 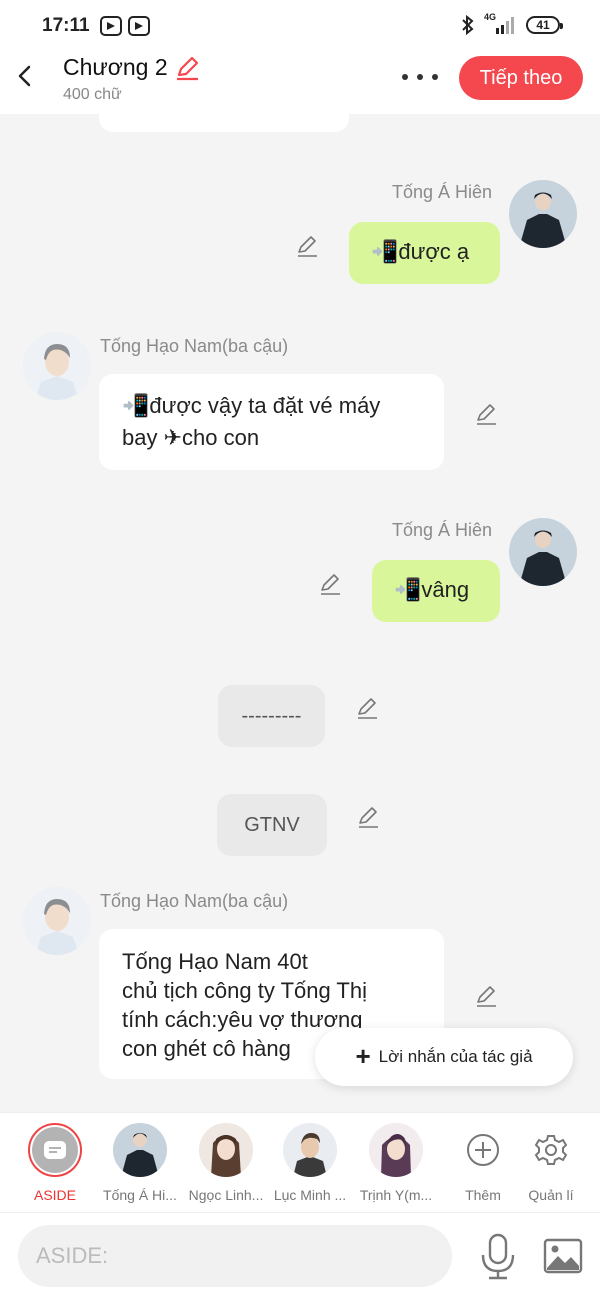 I want to click on message-line: 📲được vậy ta đặt vé máy, so click(x=251, y=405).